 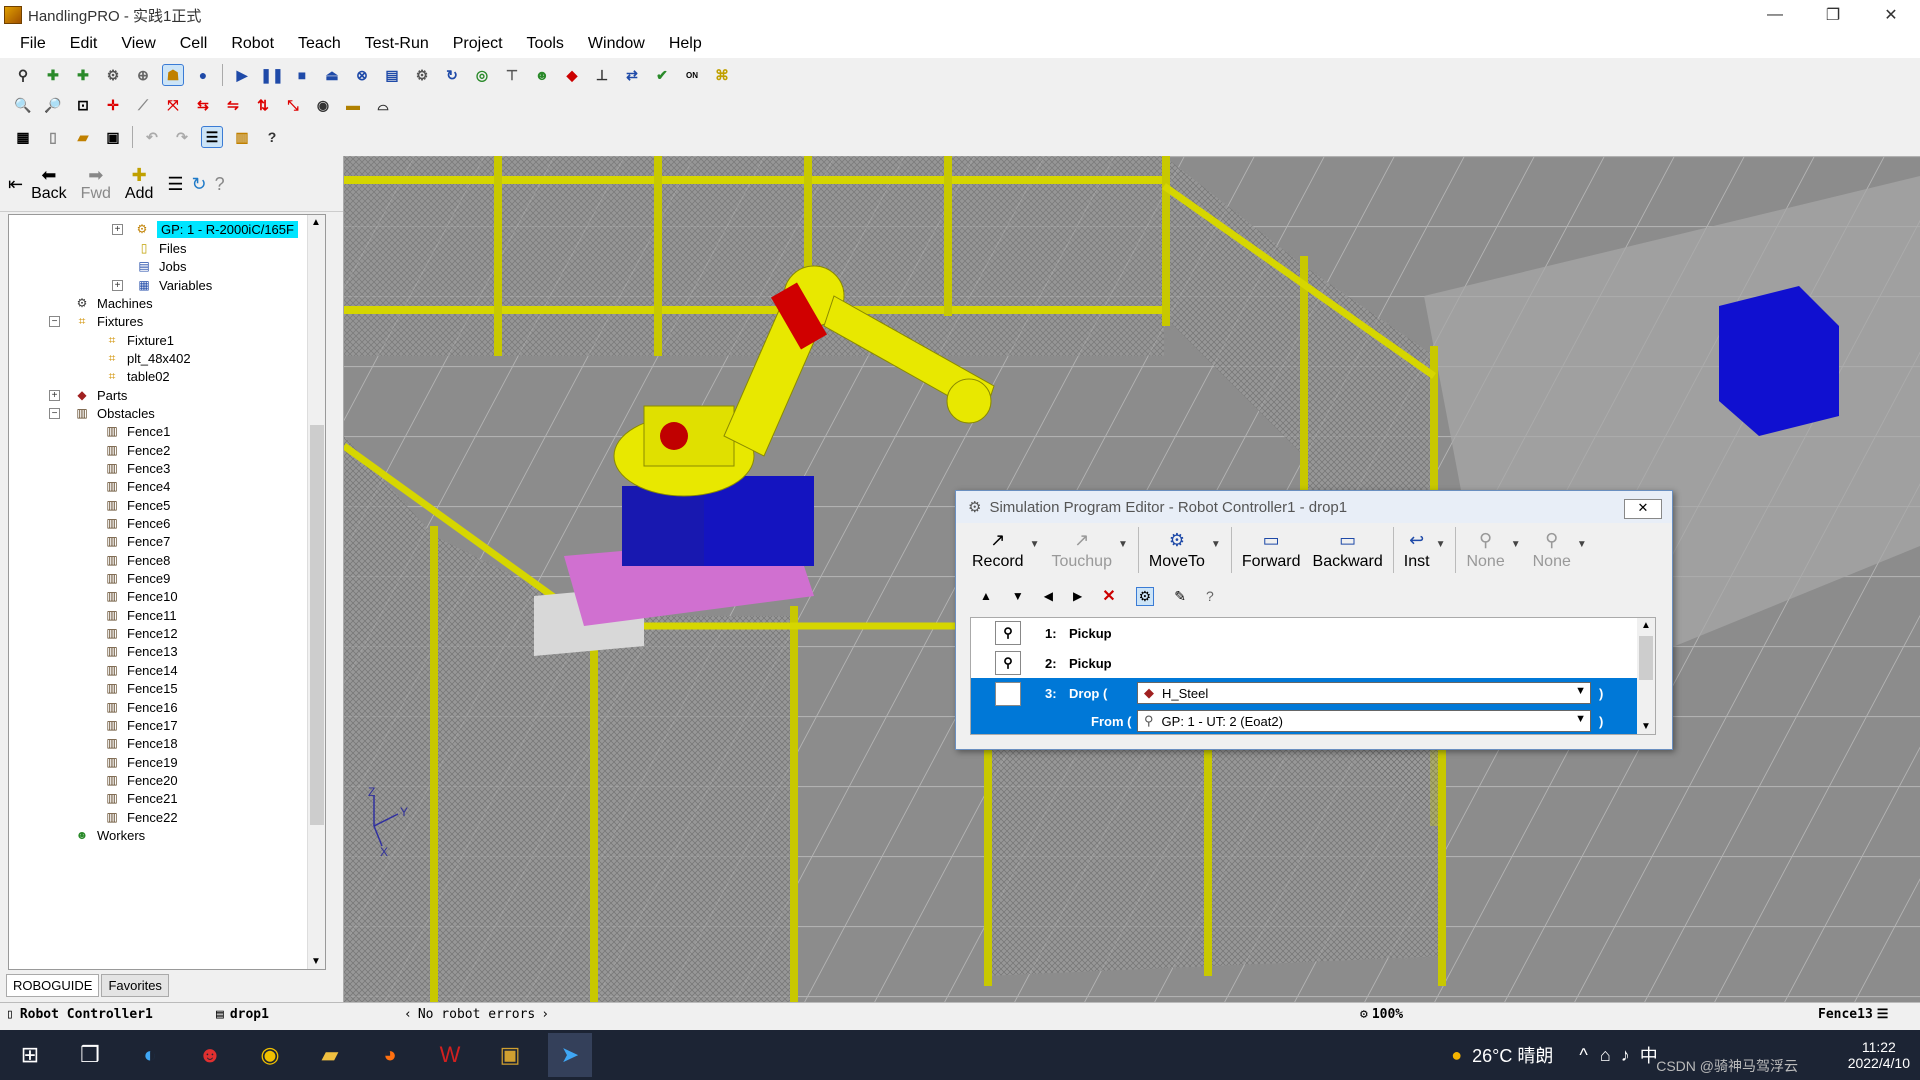 What do you see at coordinates (263, 105) in the screenshot?
I see `jog-z-icon: ⇅` at bounding box center [263, 105].